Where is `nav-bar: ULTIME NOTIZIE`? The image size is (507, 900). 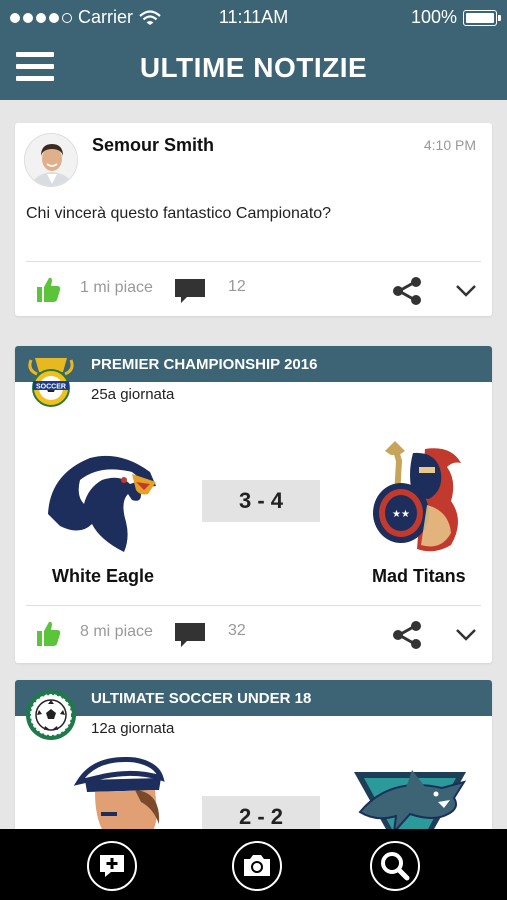 nav-bar: ULTIME NOTIZIE is located at coordinates (253, 67).